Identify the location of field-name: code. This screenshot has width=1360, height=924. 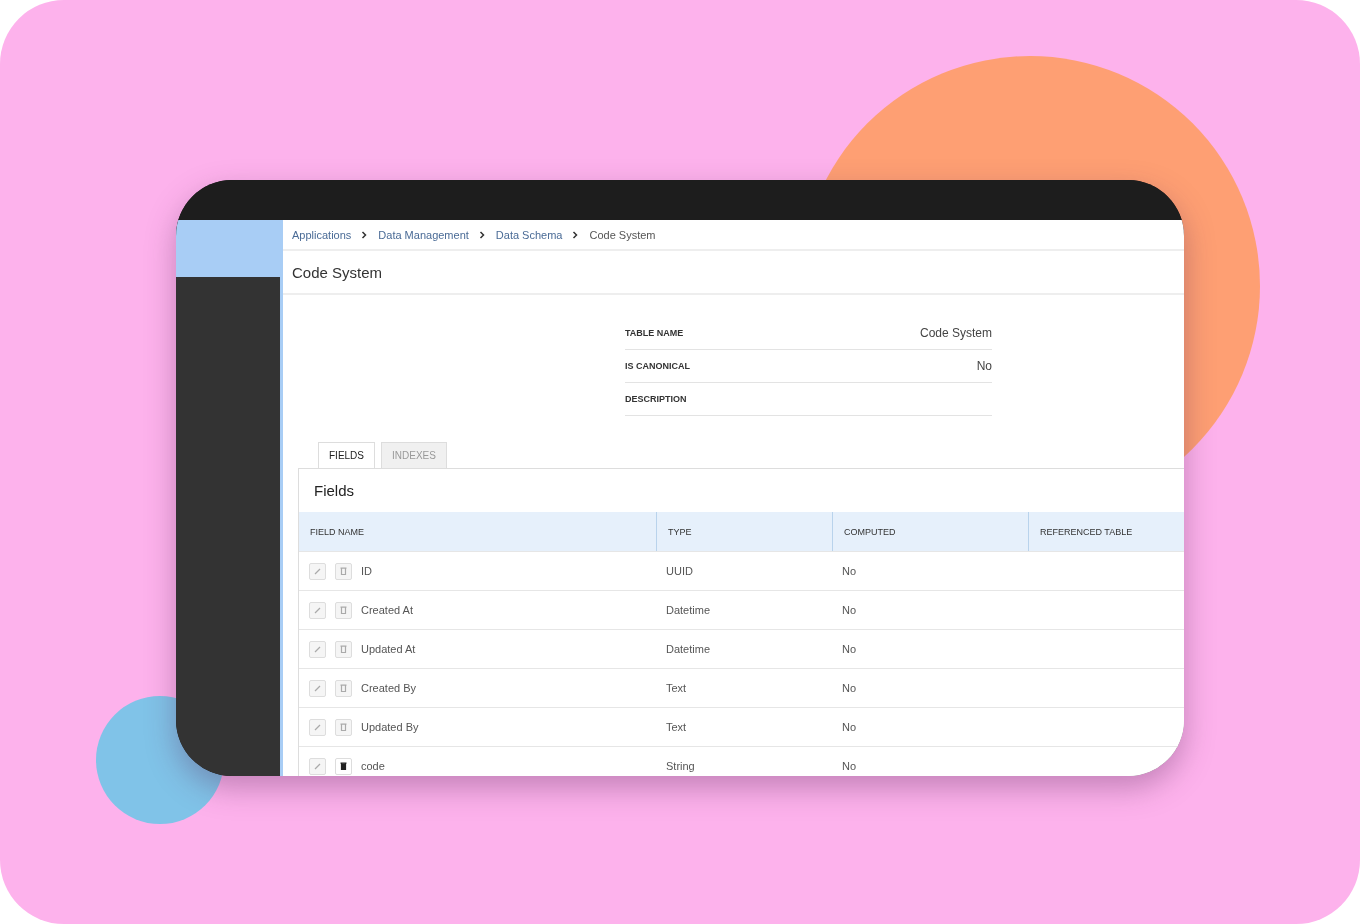
(373, 766).